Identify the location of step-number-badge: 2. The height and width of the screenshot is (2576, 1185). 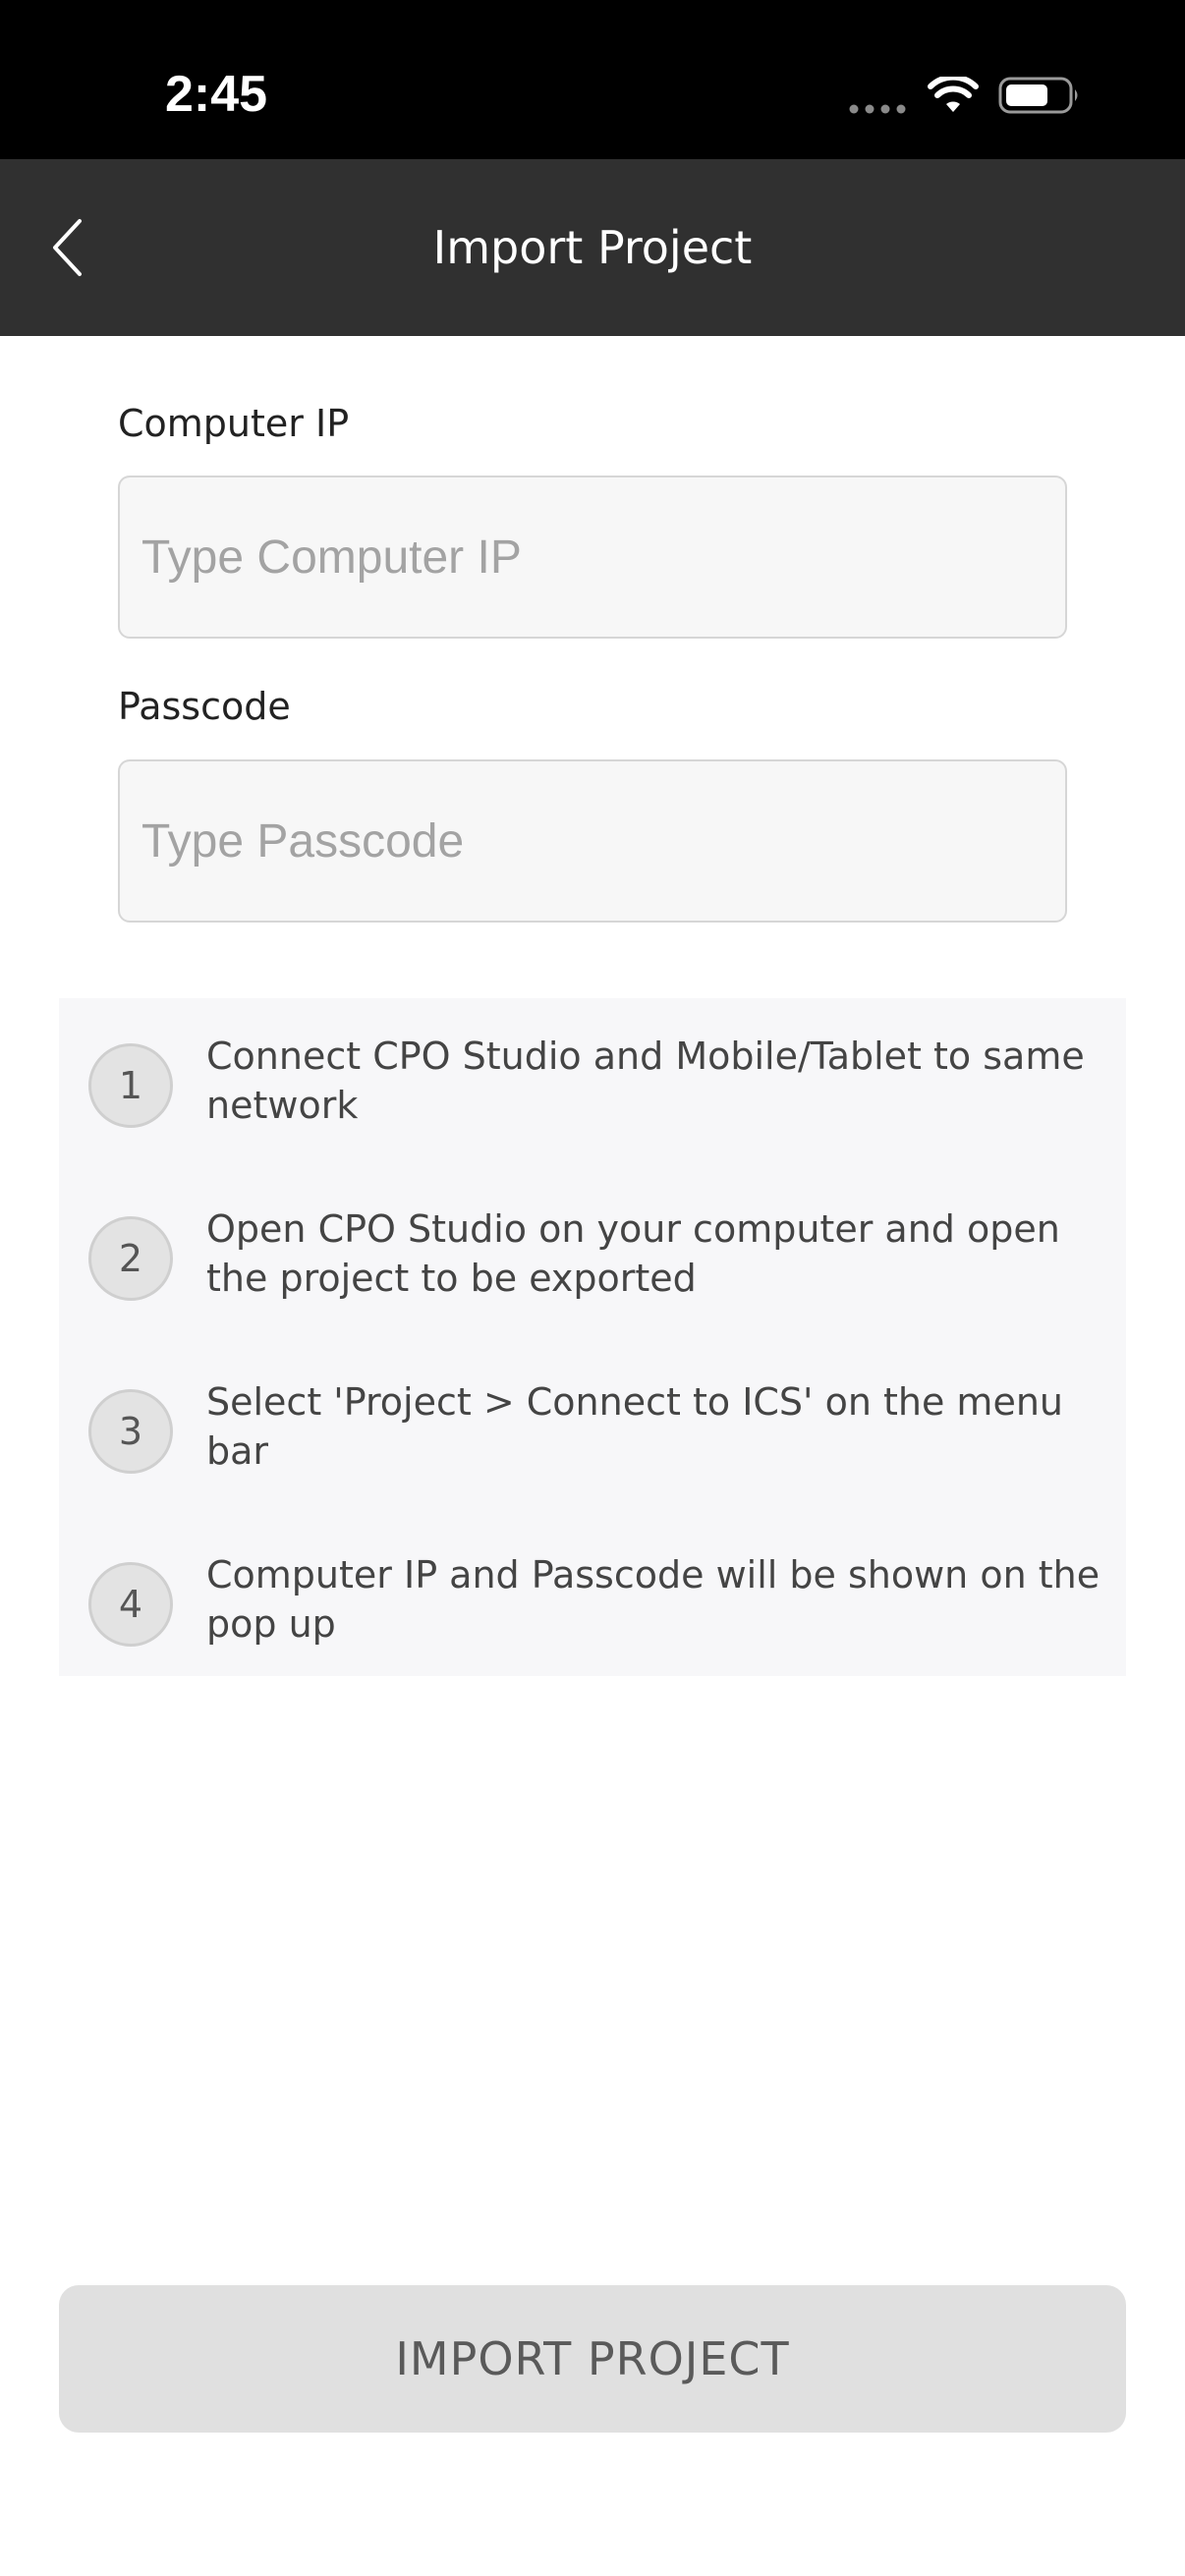
(131, 1258).